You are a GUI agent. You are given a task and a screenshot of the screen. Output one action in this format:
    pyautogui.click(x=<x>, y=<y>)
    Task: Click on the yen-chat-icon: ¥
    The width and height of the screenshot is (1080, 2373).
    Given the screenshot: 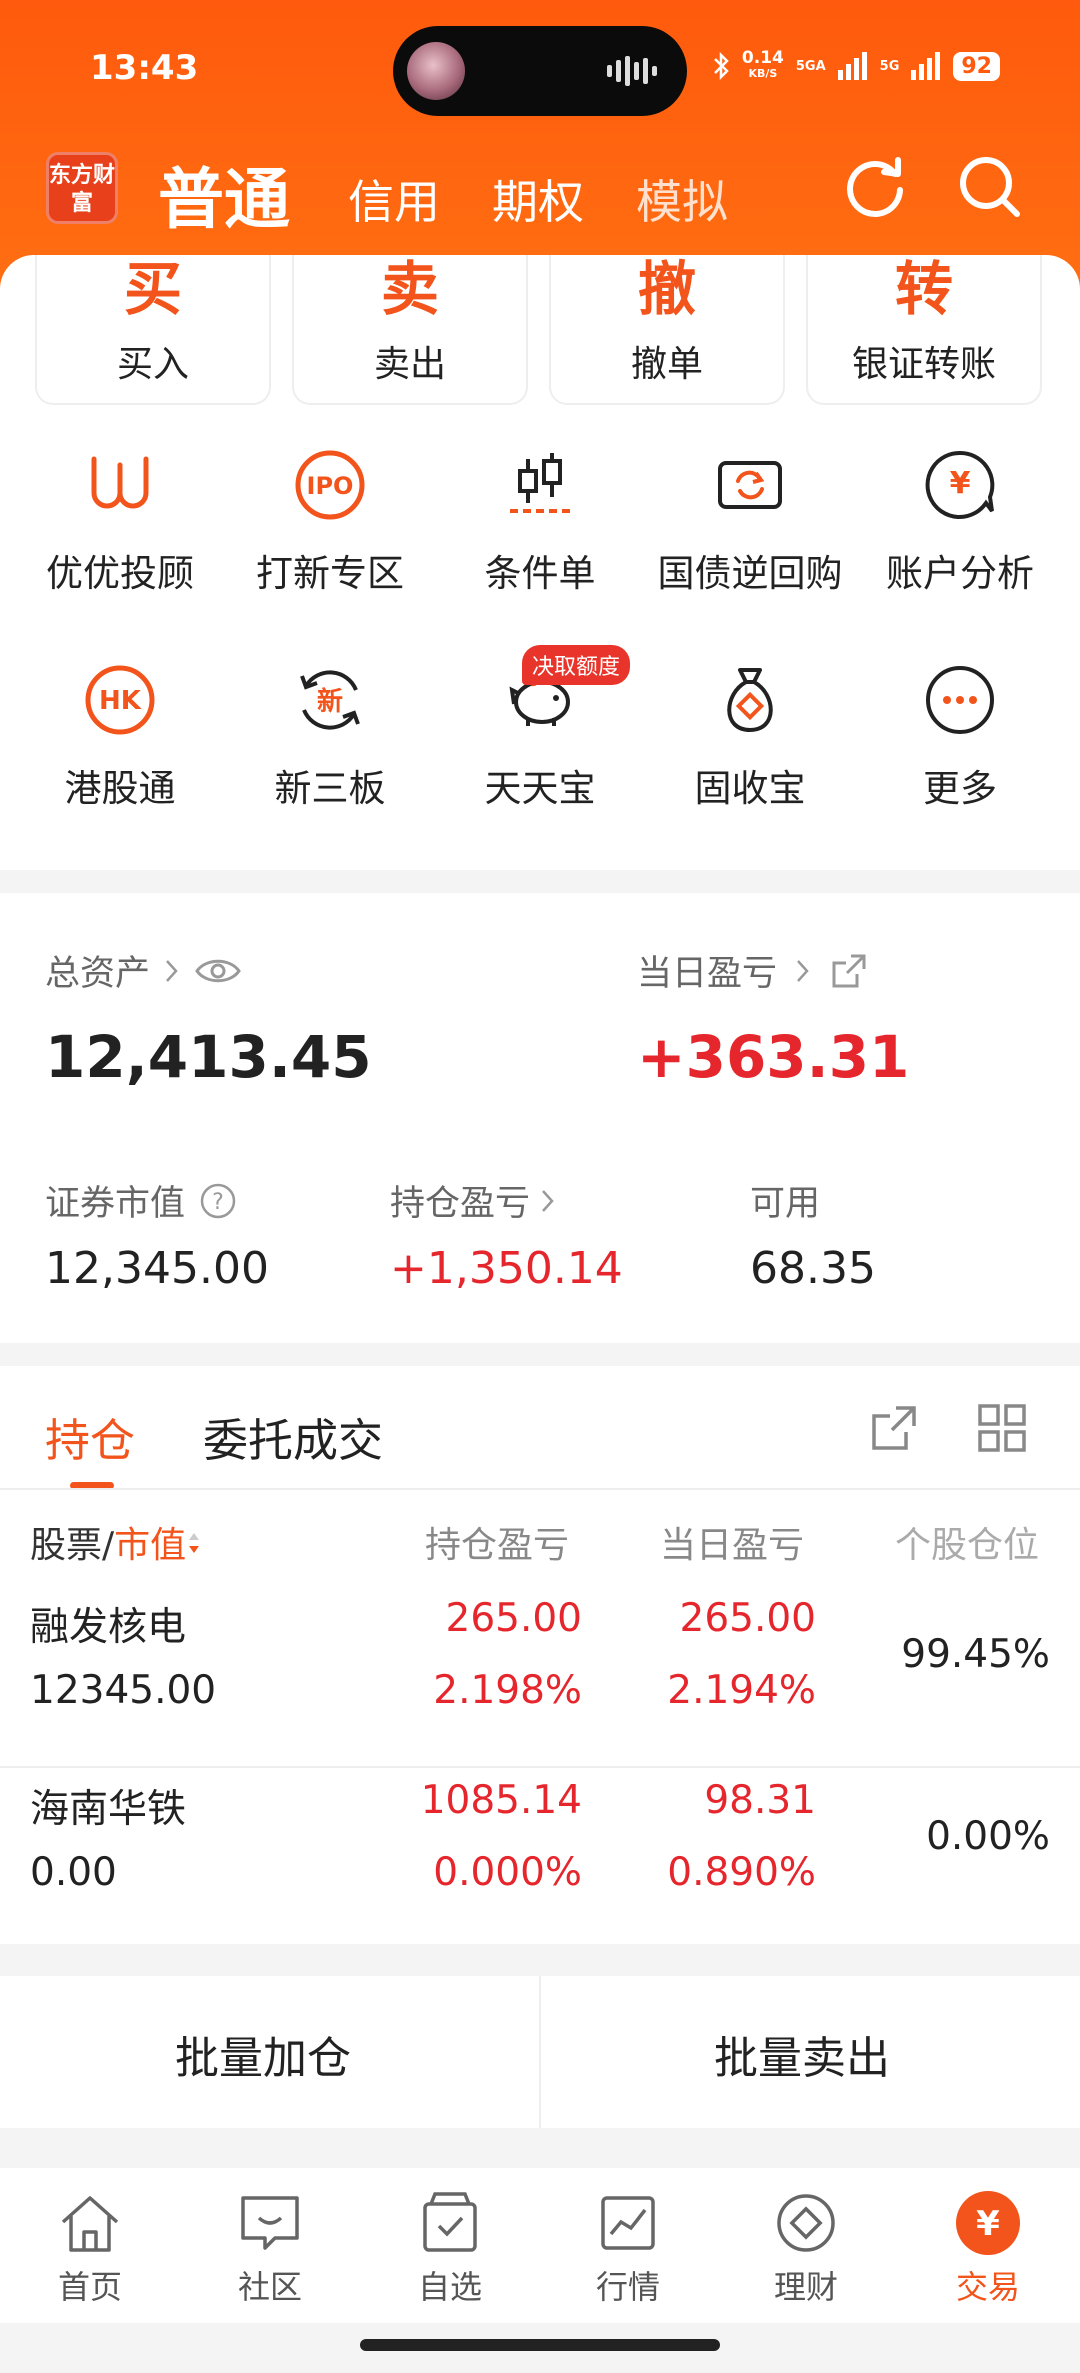 What is the action you would take?
    pyautogui.click(x=960, y=484)
    